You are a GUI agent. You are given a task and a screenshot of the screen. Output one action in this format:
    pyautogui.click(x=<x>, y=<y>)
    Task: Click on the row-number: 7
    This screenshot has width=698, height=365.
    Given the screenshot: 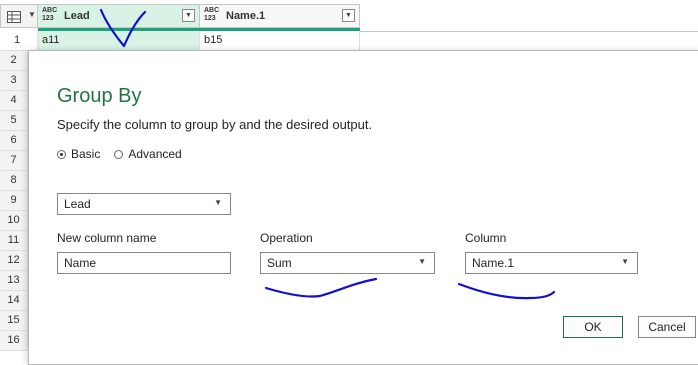 What is the action you would take?
    pyautogui.click(x=14, y=161)
    